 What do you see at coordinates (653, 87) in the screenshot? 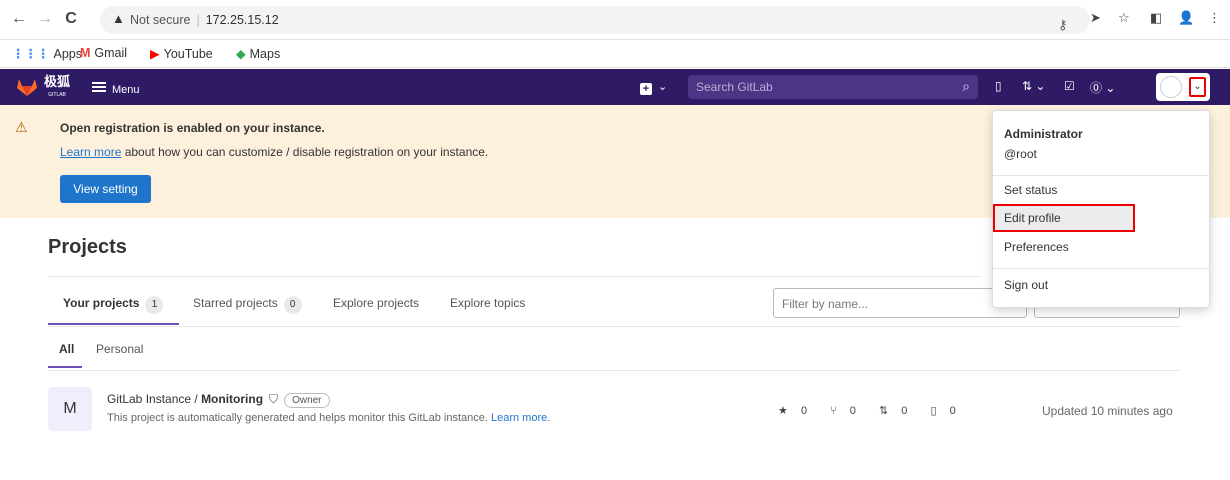
I see `new-dropdown-button: + ⌄` at bounding box center [653, 87].